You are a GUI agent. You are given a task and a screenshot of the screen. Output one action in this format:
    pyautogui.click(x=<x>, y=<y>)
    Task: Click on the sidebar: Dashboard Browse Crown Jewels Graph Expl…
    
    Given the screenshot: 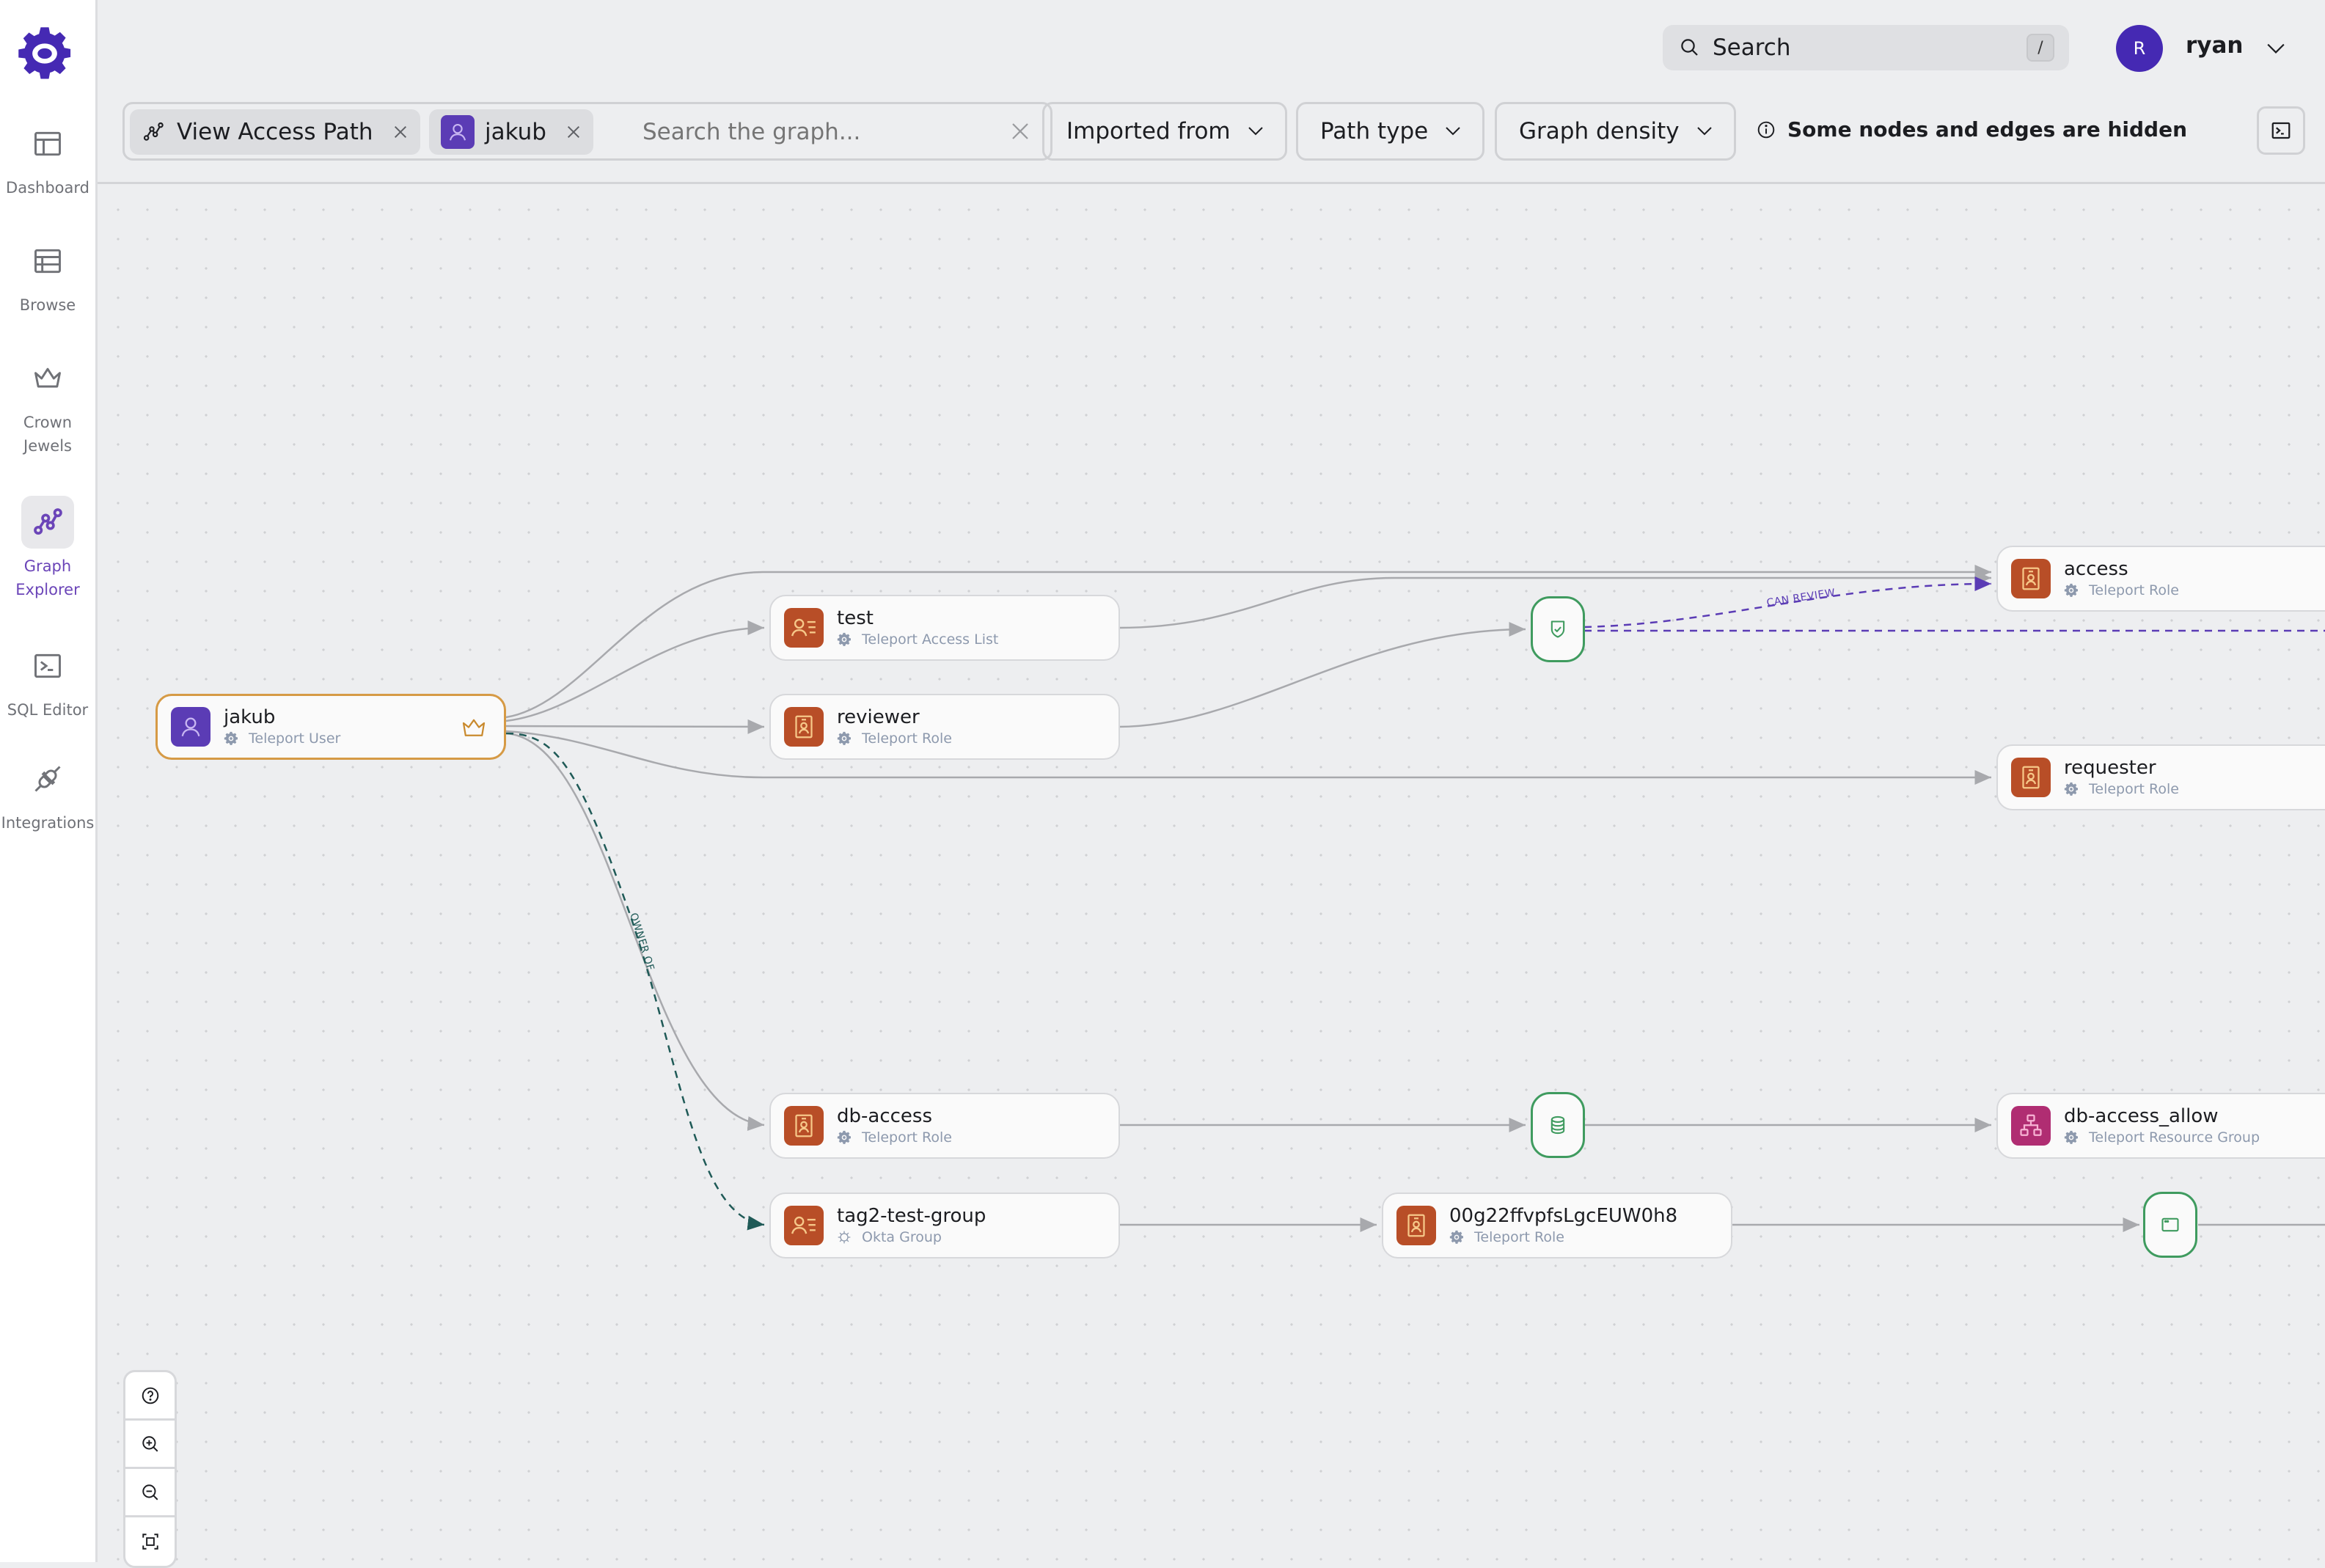 What is the action you would take?
    pyautogui.click(x=49, y=781)
    